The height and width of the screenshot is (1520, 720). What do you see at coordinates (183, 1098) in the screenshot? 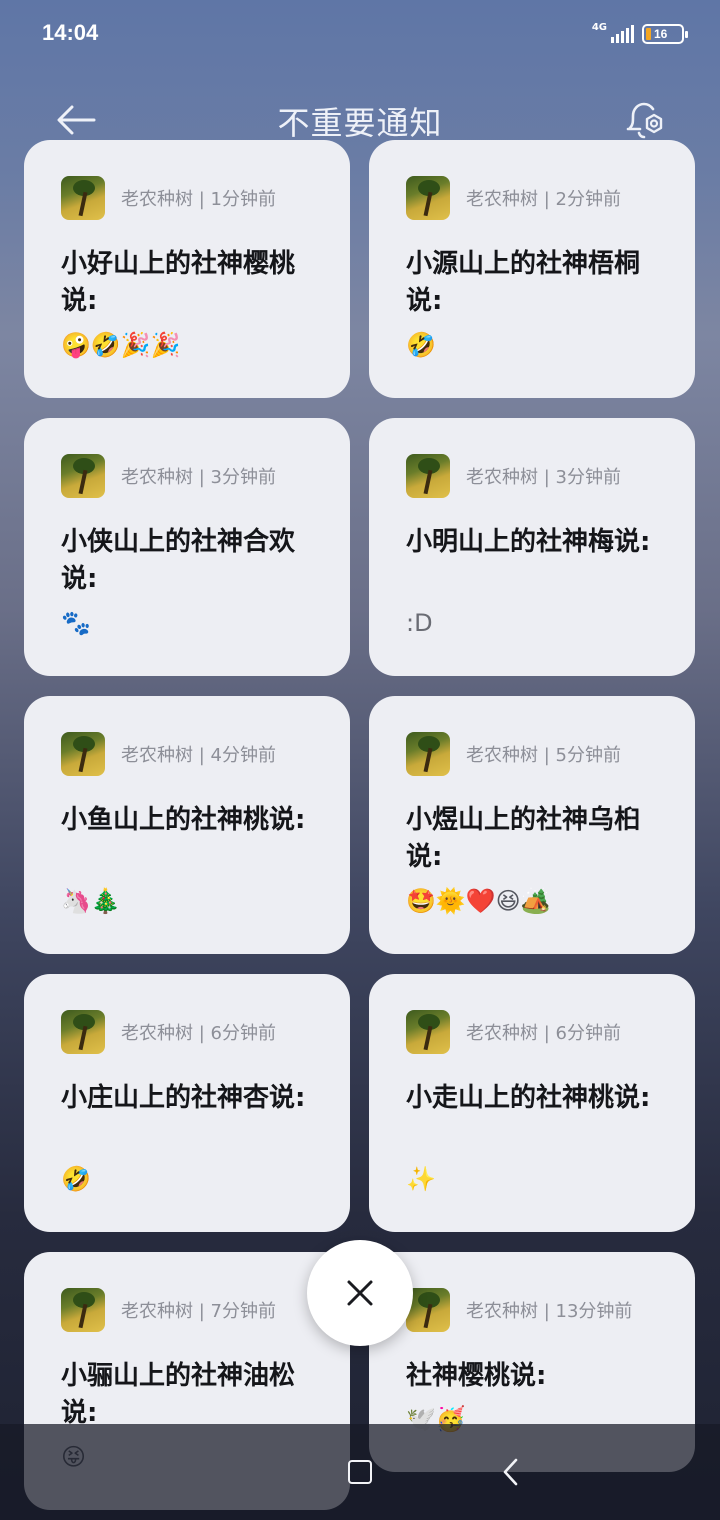
I see `card-title: 小庄山上的社神杏说:` at bounding box center [183, 1098].